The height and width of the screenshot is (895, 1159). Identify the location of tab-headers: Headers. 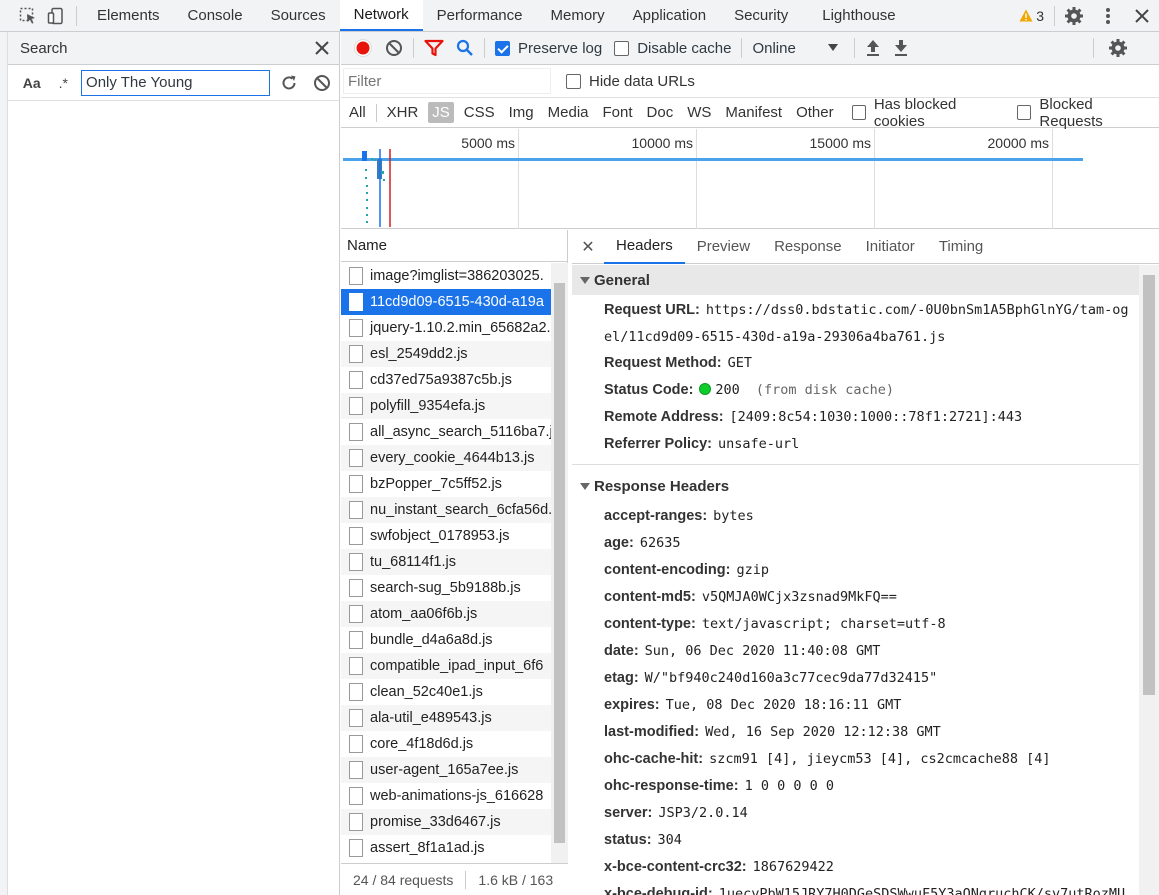
(644, 247).